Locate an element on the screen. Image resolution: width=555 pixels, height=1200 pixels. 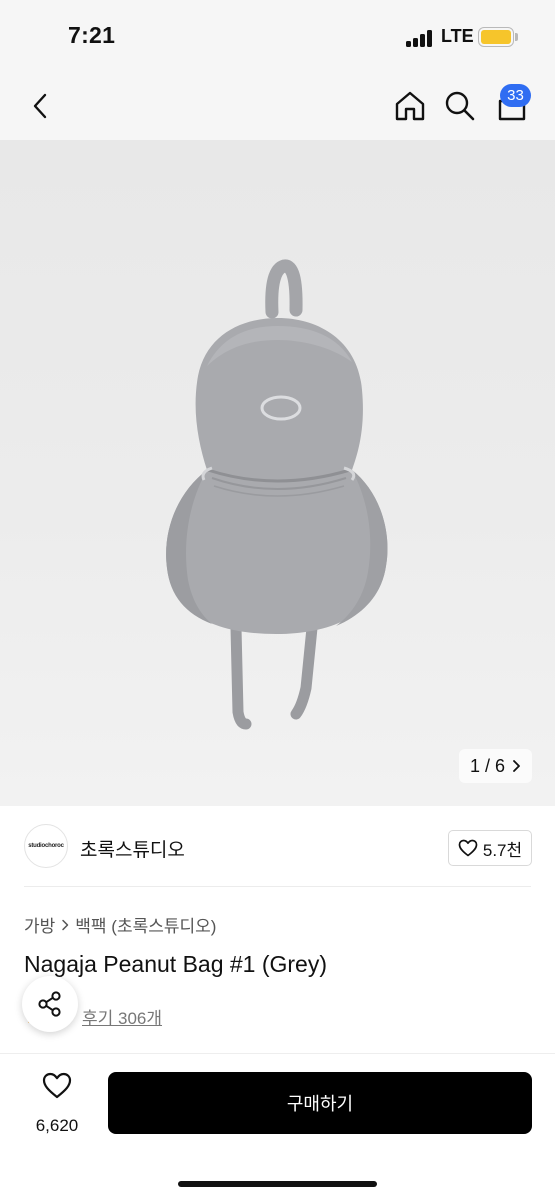
home-button is located at coordinates (410, 106).